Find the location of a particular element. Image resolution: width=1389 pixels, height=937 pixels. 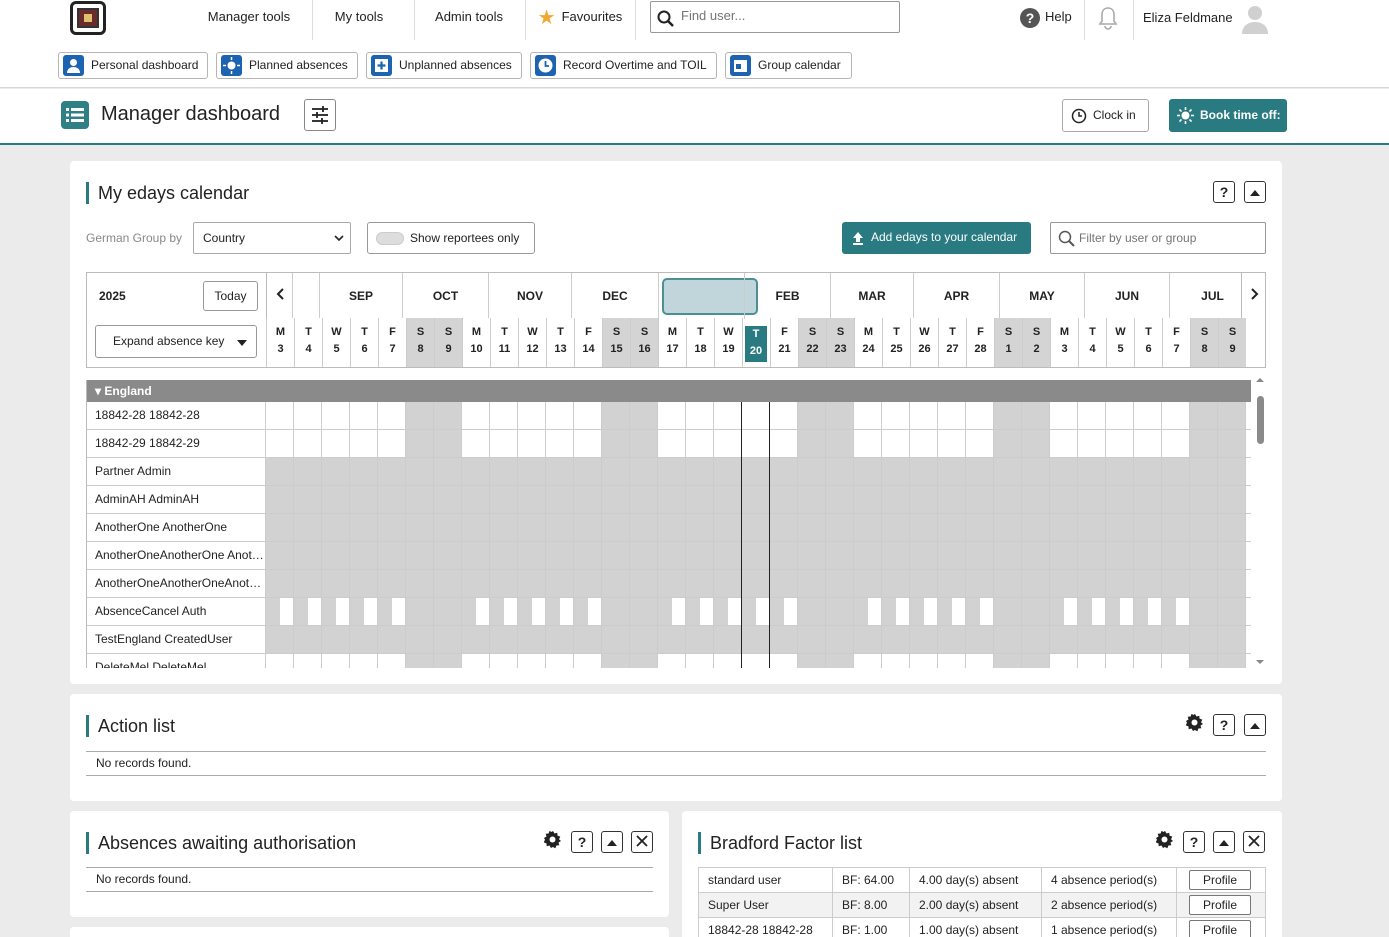

menu-icon is located at coordinates (75, 115).